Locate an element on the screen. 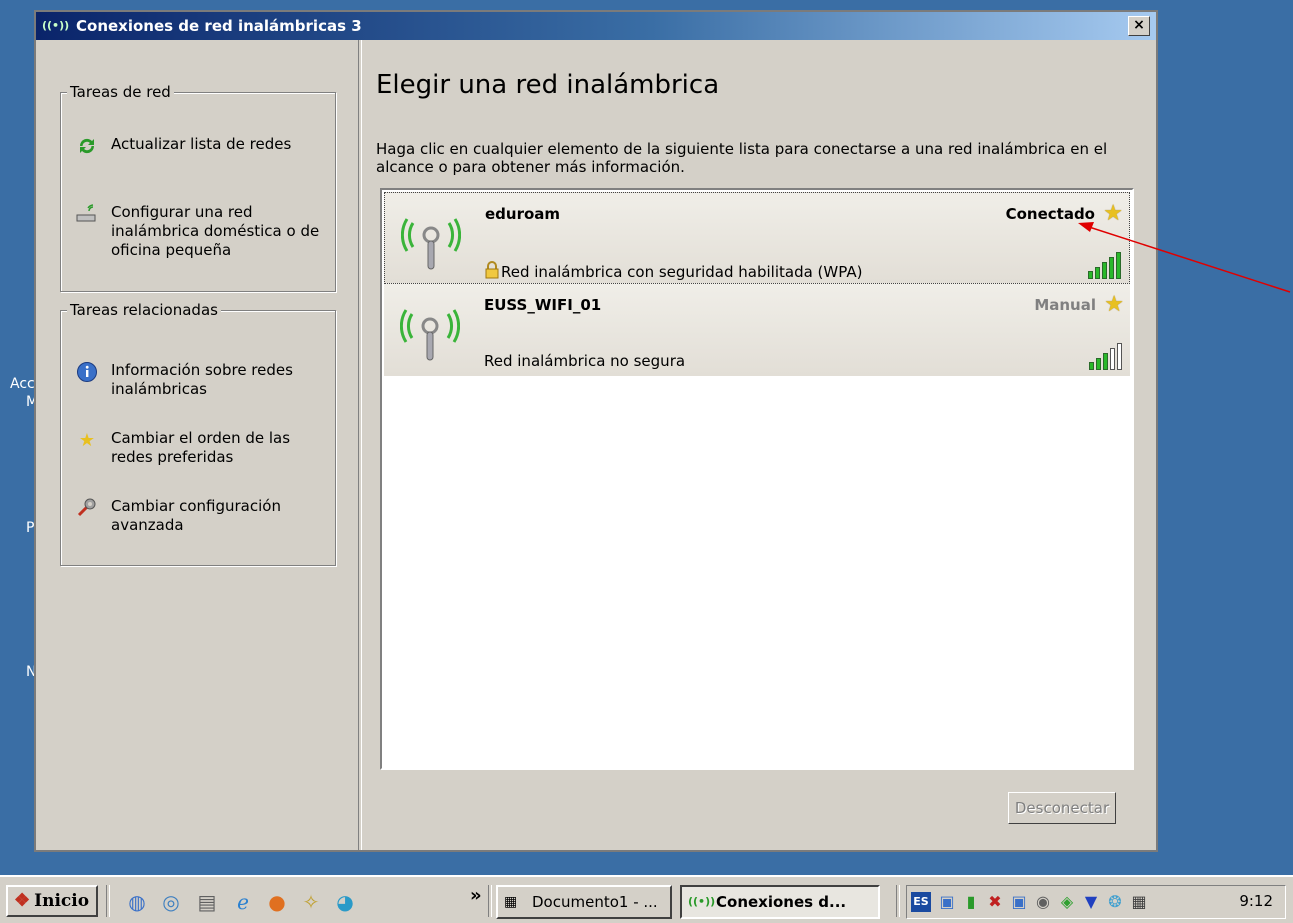 The image size is (1293, 923). star-icon: ★ is located at coordinates (87, 440).